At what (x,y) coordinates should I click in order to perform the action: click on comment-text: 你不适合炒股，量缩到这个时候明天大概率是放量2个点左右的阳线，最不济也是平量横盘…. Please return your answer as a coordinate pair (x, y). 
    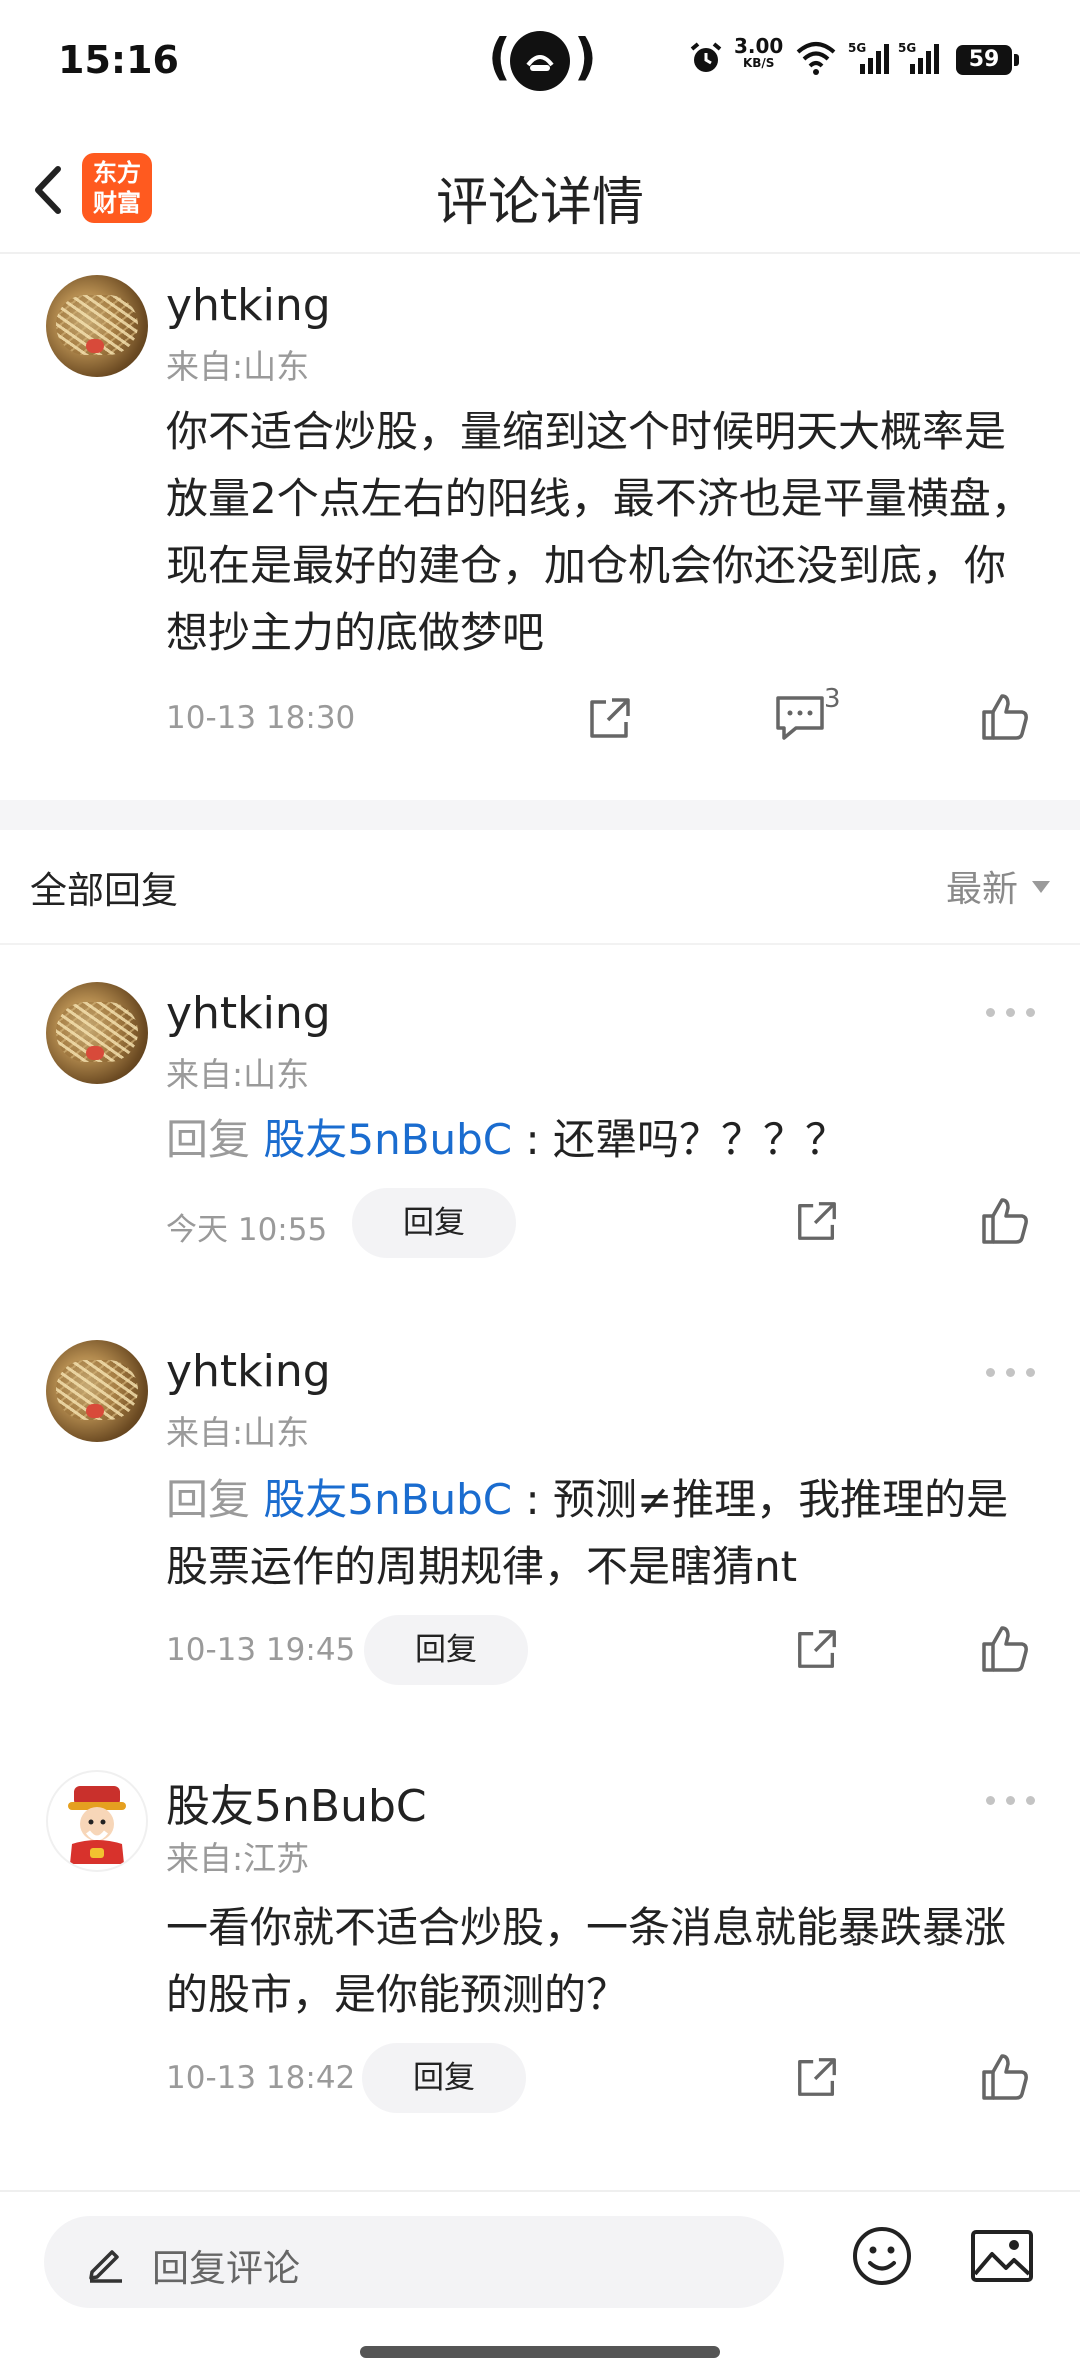
    Looking at the image, I should click on (599, 532).